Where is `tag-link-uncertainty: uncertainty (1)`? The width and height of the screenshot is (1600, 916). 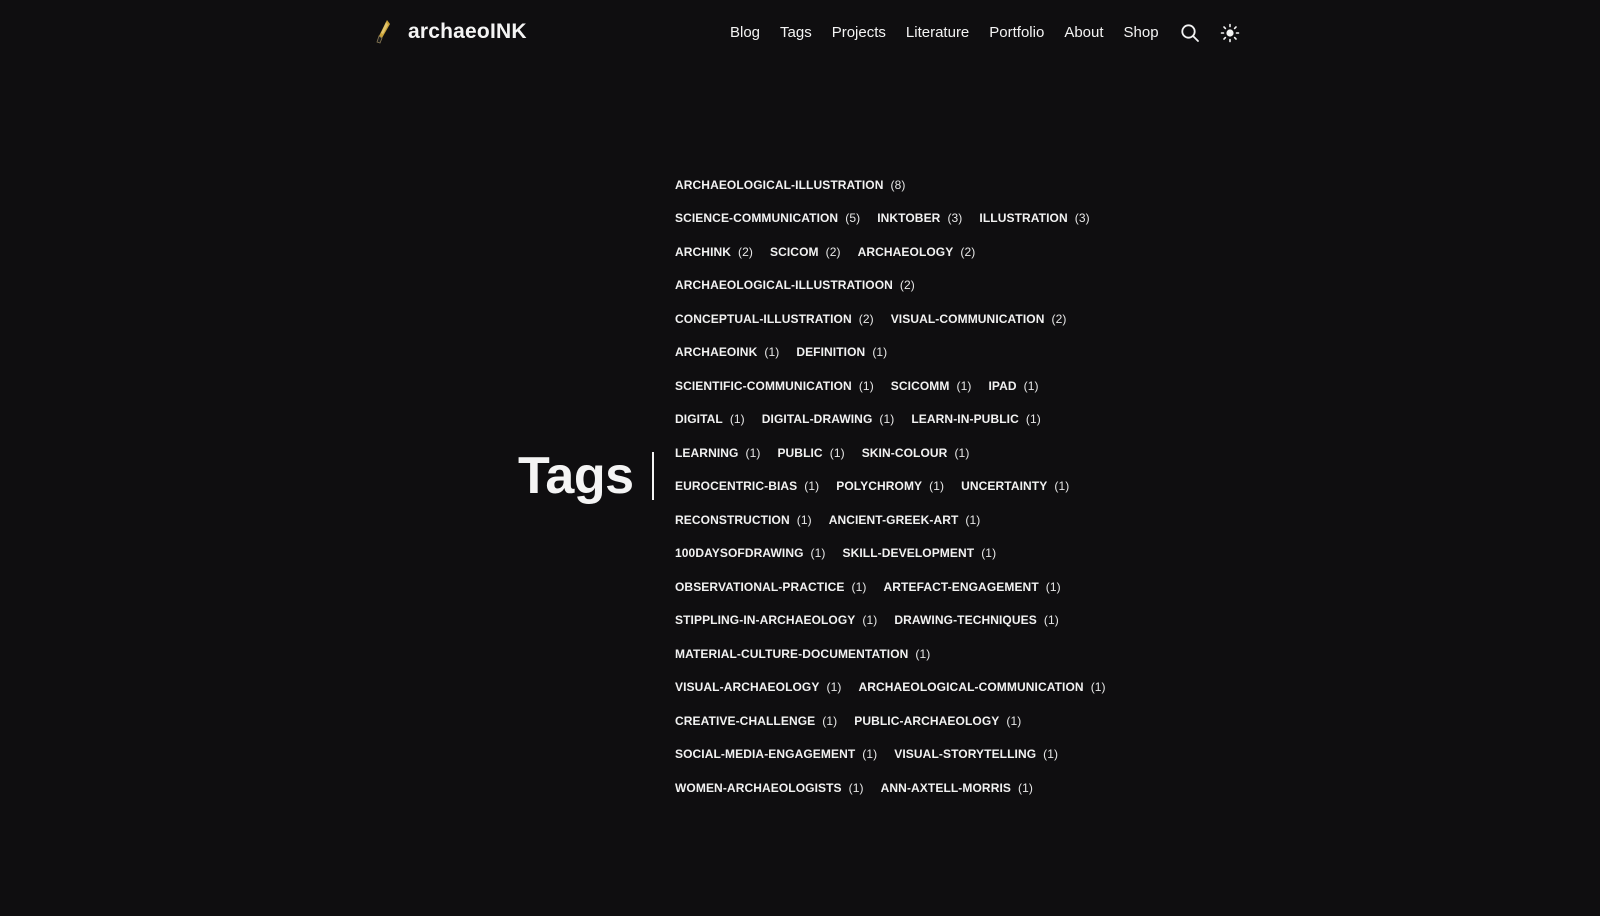 tag-link-uncertainty: uncertainty (1) is located at coordinates (1015, 486).